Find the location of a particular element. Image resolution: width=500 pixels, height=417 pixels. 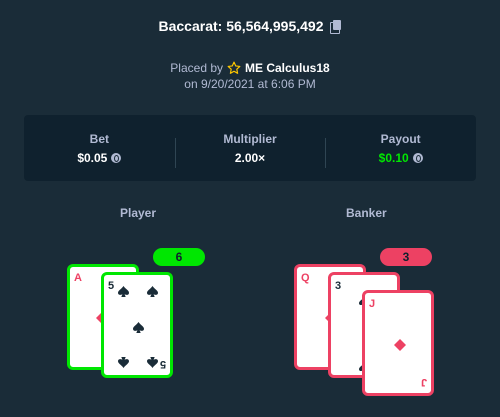

banker-score-badge: 3 is located at coordinates (406, 257).